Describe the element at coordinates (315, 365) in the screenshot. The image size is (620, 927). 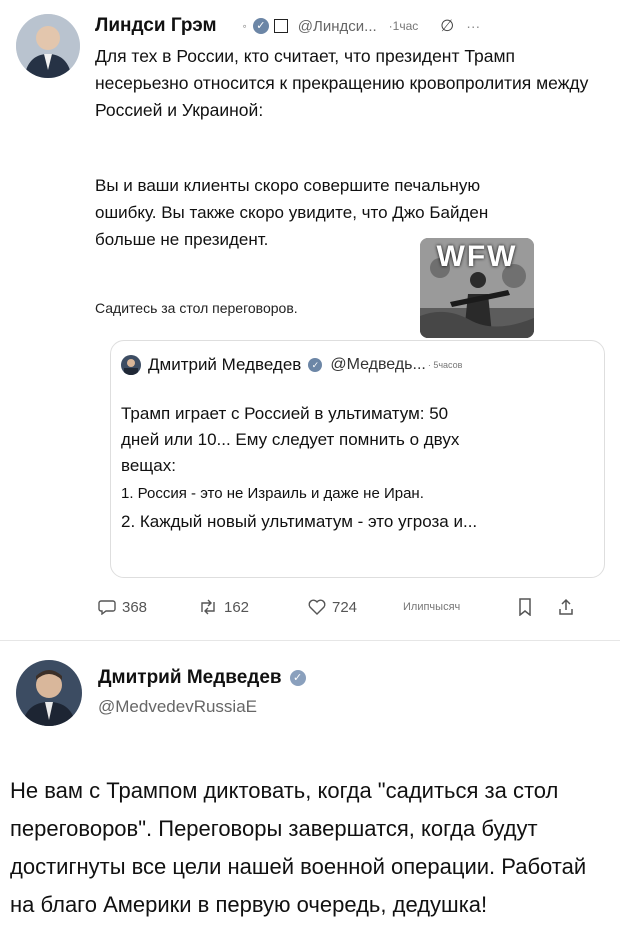
I see `quote-verified-icon: ✓` at that location.